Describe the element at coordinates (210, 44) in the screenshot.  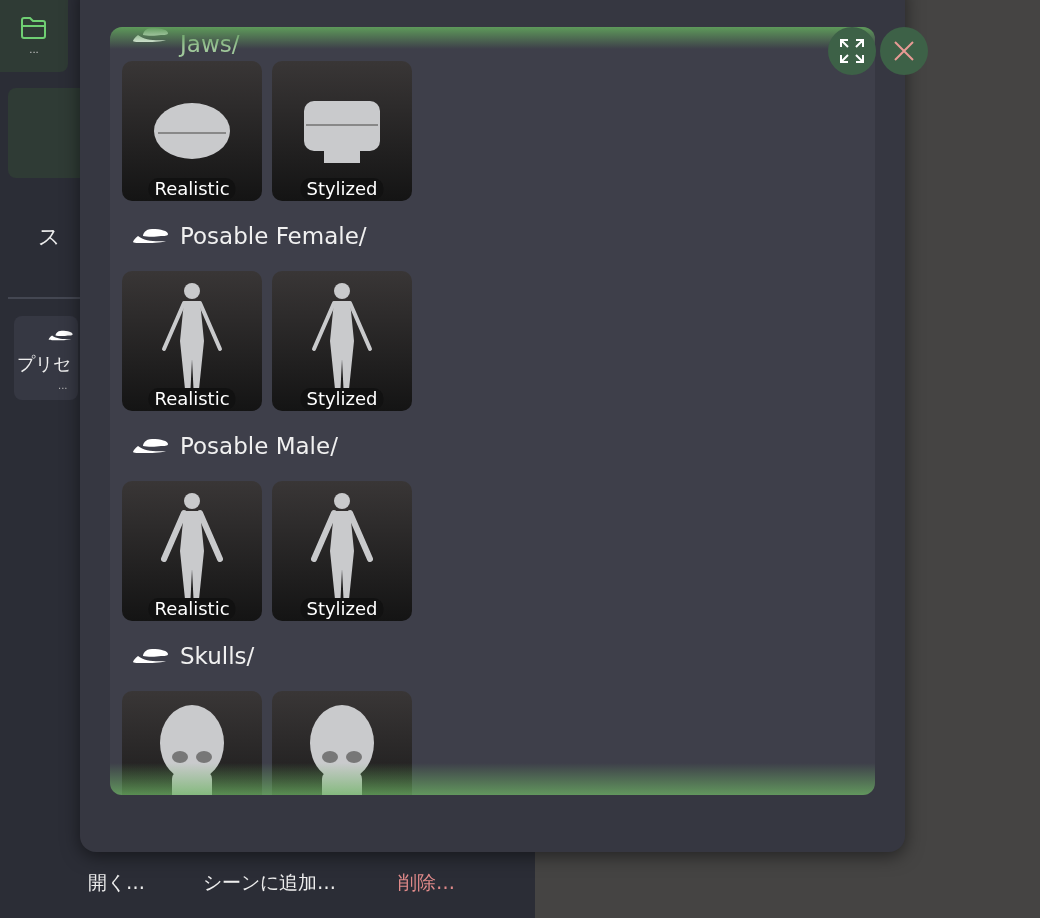
I see `folder-title: Jaws/` at that location.